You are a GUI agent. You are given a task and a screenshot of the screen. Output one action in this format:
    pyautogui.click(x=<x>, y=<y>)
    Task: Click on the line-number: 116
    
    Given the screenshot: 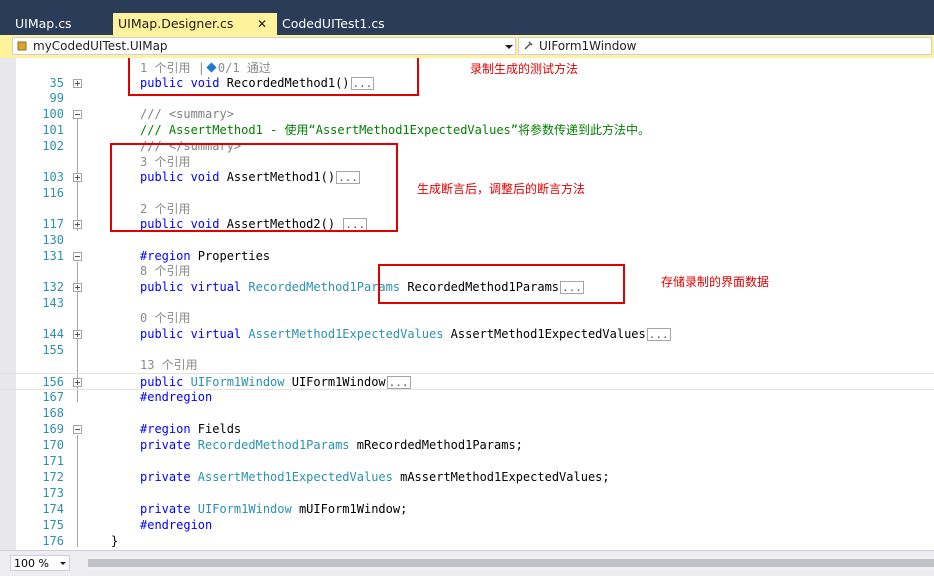 What is the action you would take?
    pyautogui.click(x=53, y=193)
    